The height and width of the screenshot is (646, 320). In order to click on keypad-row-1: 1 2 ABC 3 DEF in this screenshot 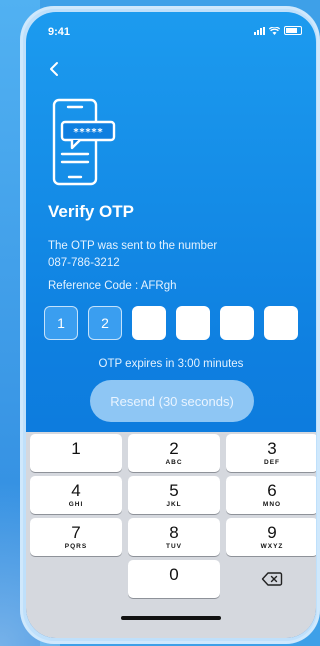, I will do `click(173, 453)`.